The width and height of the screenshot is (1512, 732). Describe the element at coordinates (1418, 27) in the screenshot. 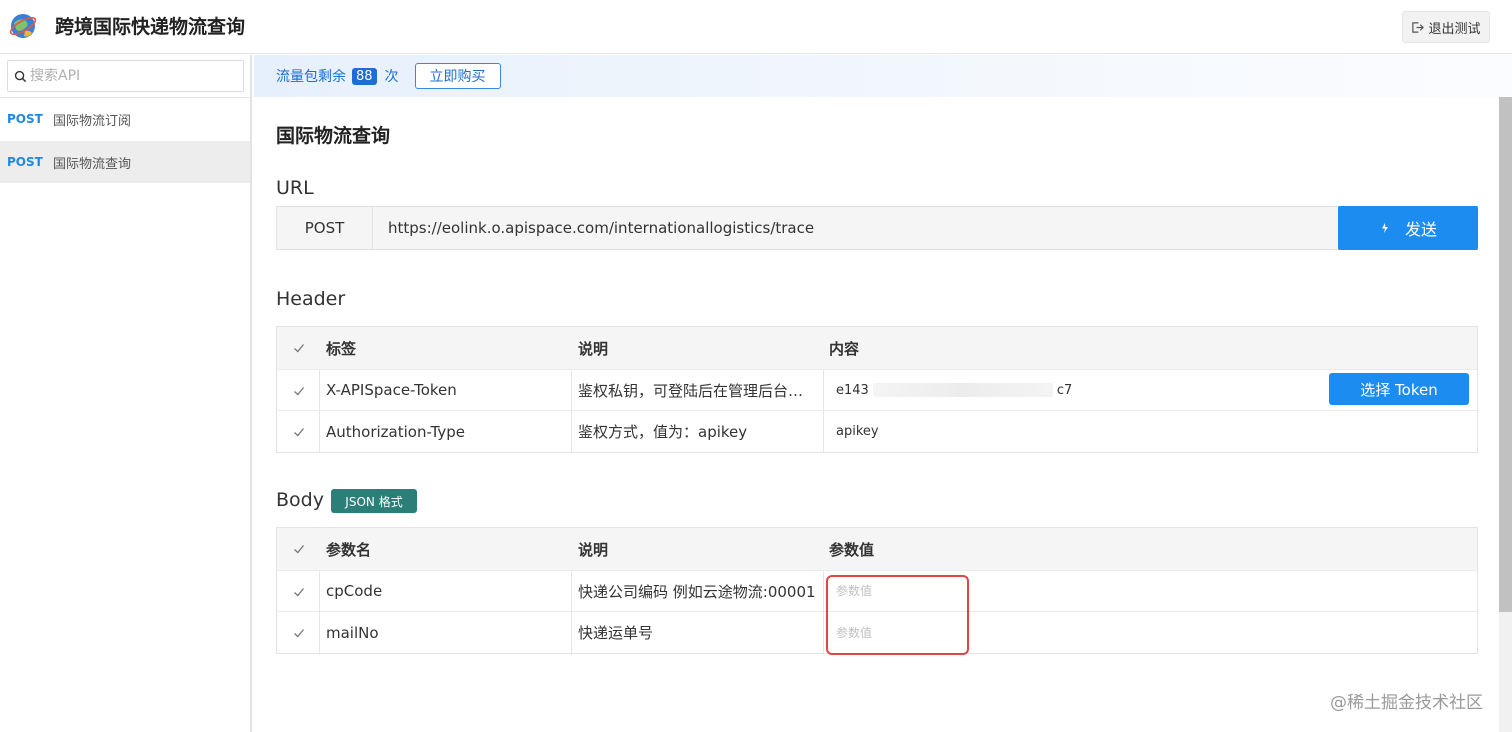

I see `logout-icon` at that location.